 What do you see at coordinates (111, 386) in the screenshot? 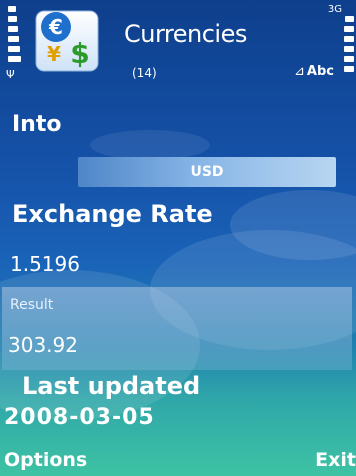
I see `last-updated-label: Last updated` at bounding box center [111, 386].